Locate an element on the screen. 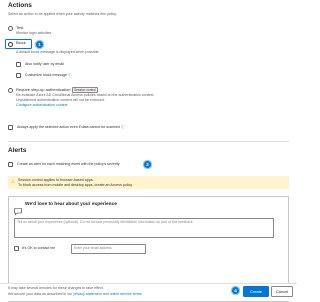 This screenshot has width=320, height=302. session-control-tag: Session control is located at coordinates (85, 89).